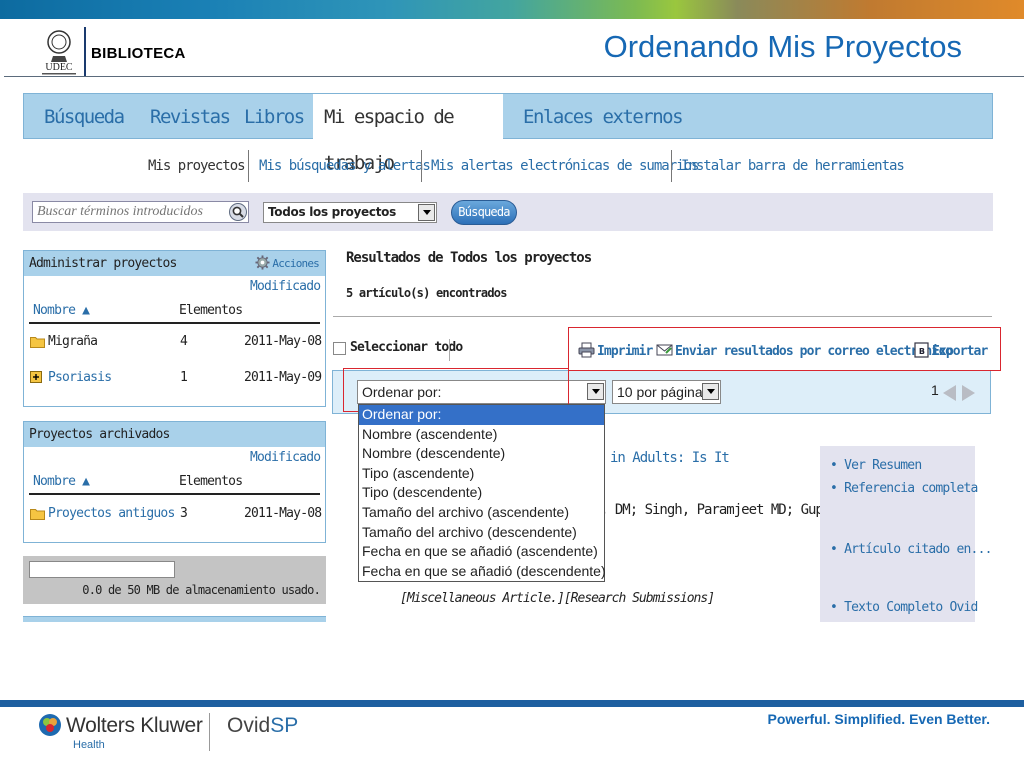  What do you see at coordinates (876, 465) in the screenshot?
I see `view-abstract-link: • Ver Resumen` at bounding box center [876, 465].